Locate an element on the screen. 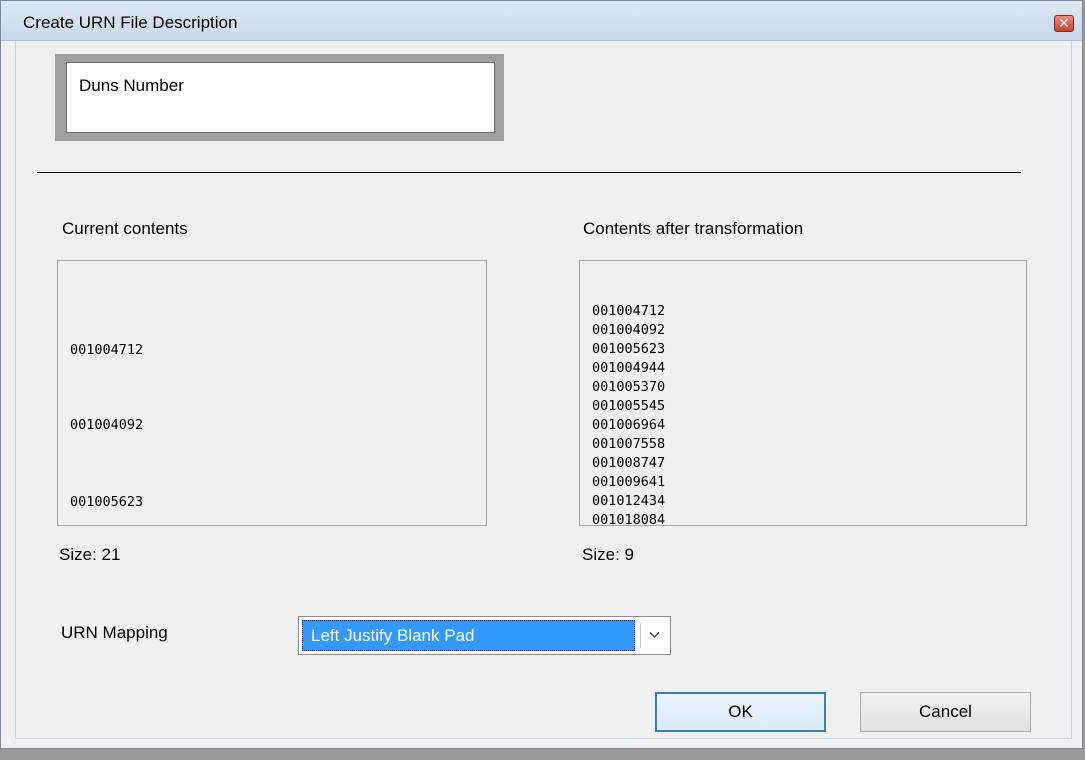  list-item: 001009641 is located at coordinates (629, 482).